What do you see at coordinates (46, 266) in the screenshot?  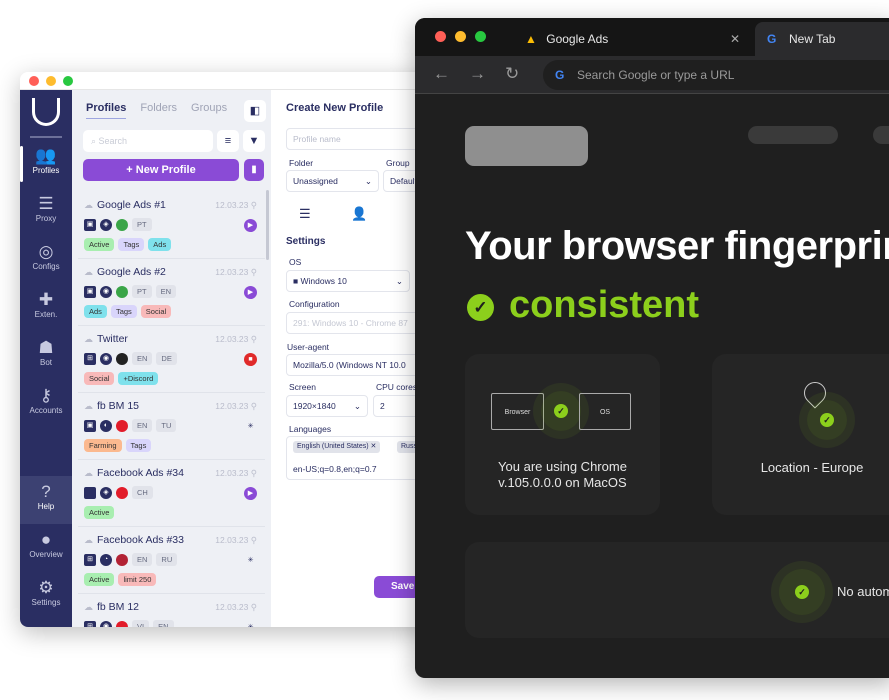 I see `sidebar-item-label: Configs` at bounding box center [46, 266].